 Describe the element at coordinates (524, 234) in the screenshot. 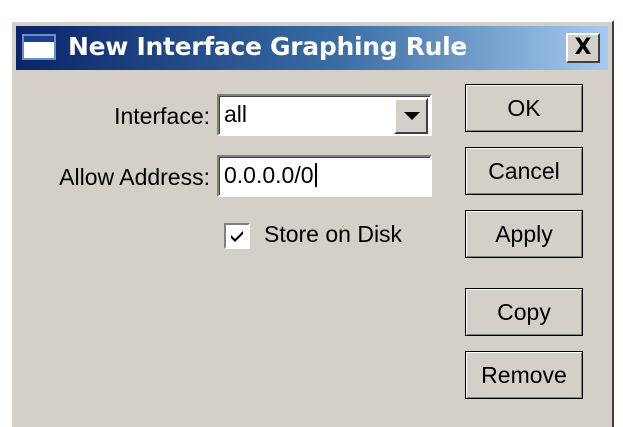

I see `apply-button: Apply` at that location.